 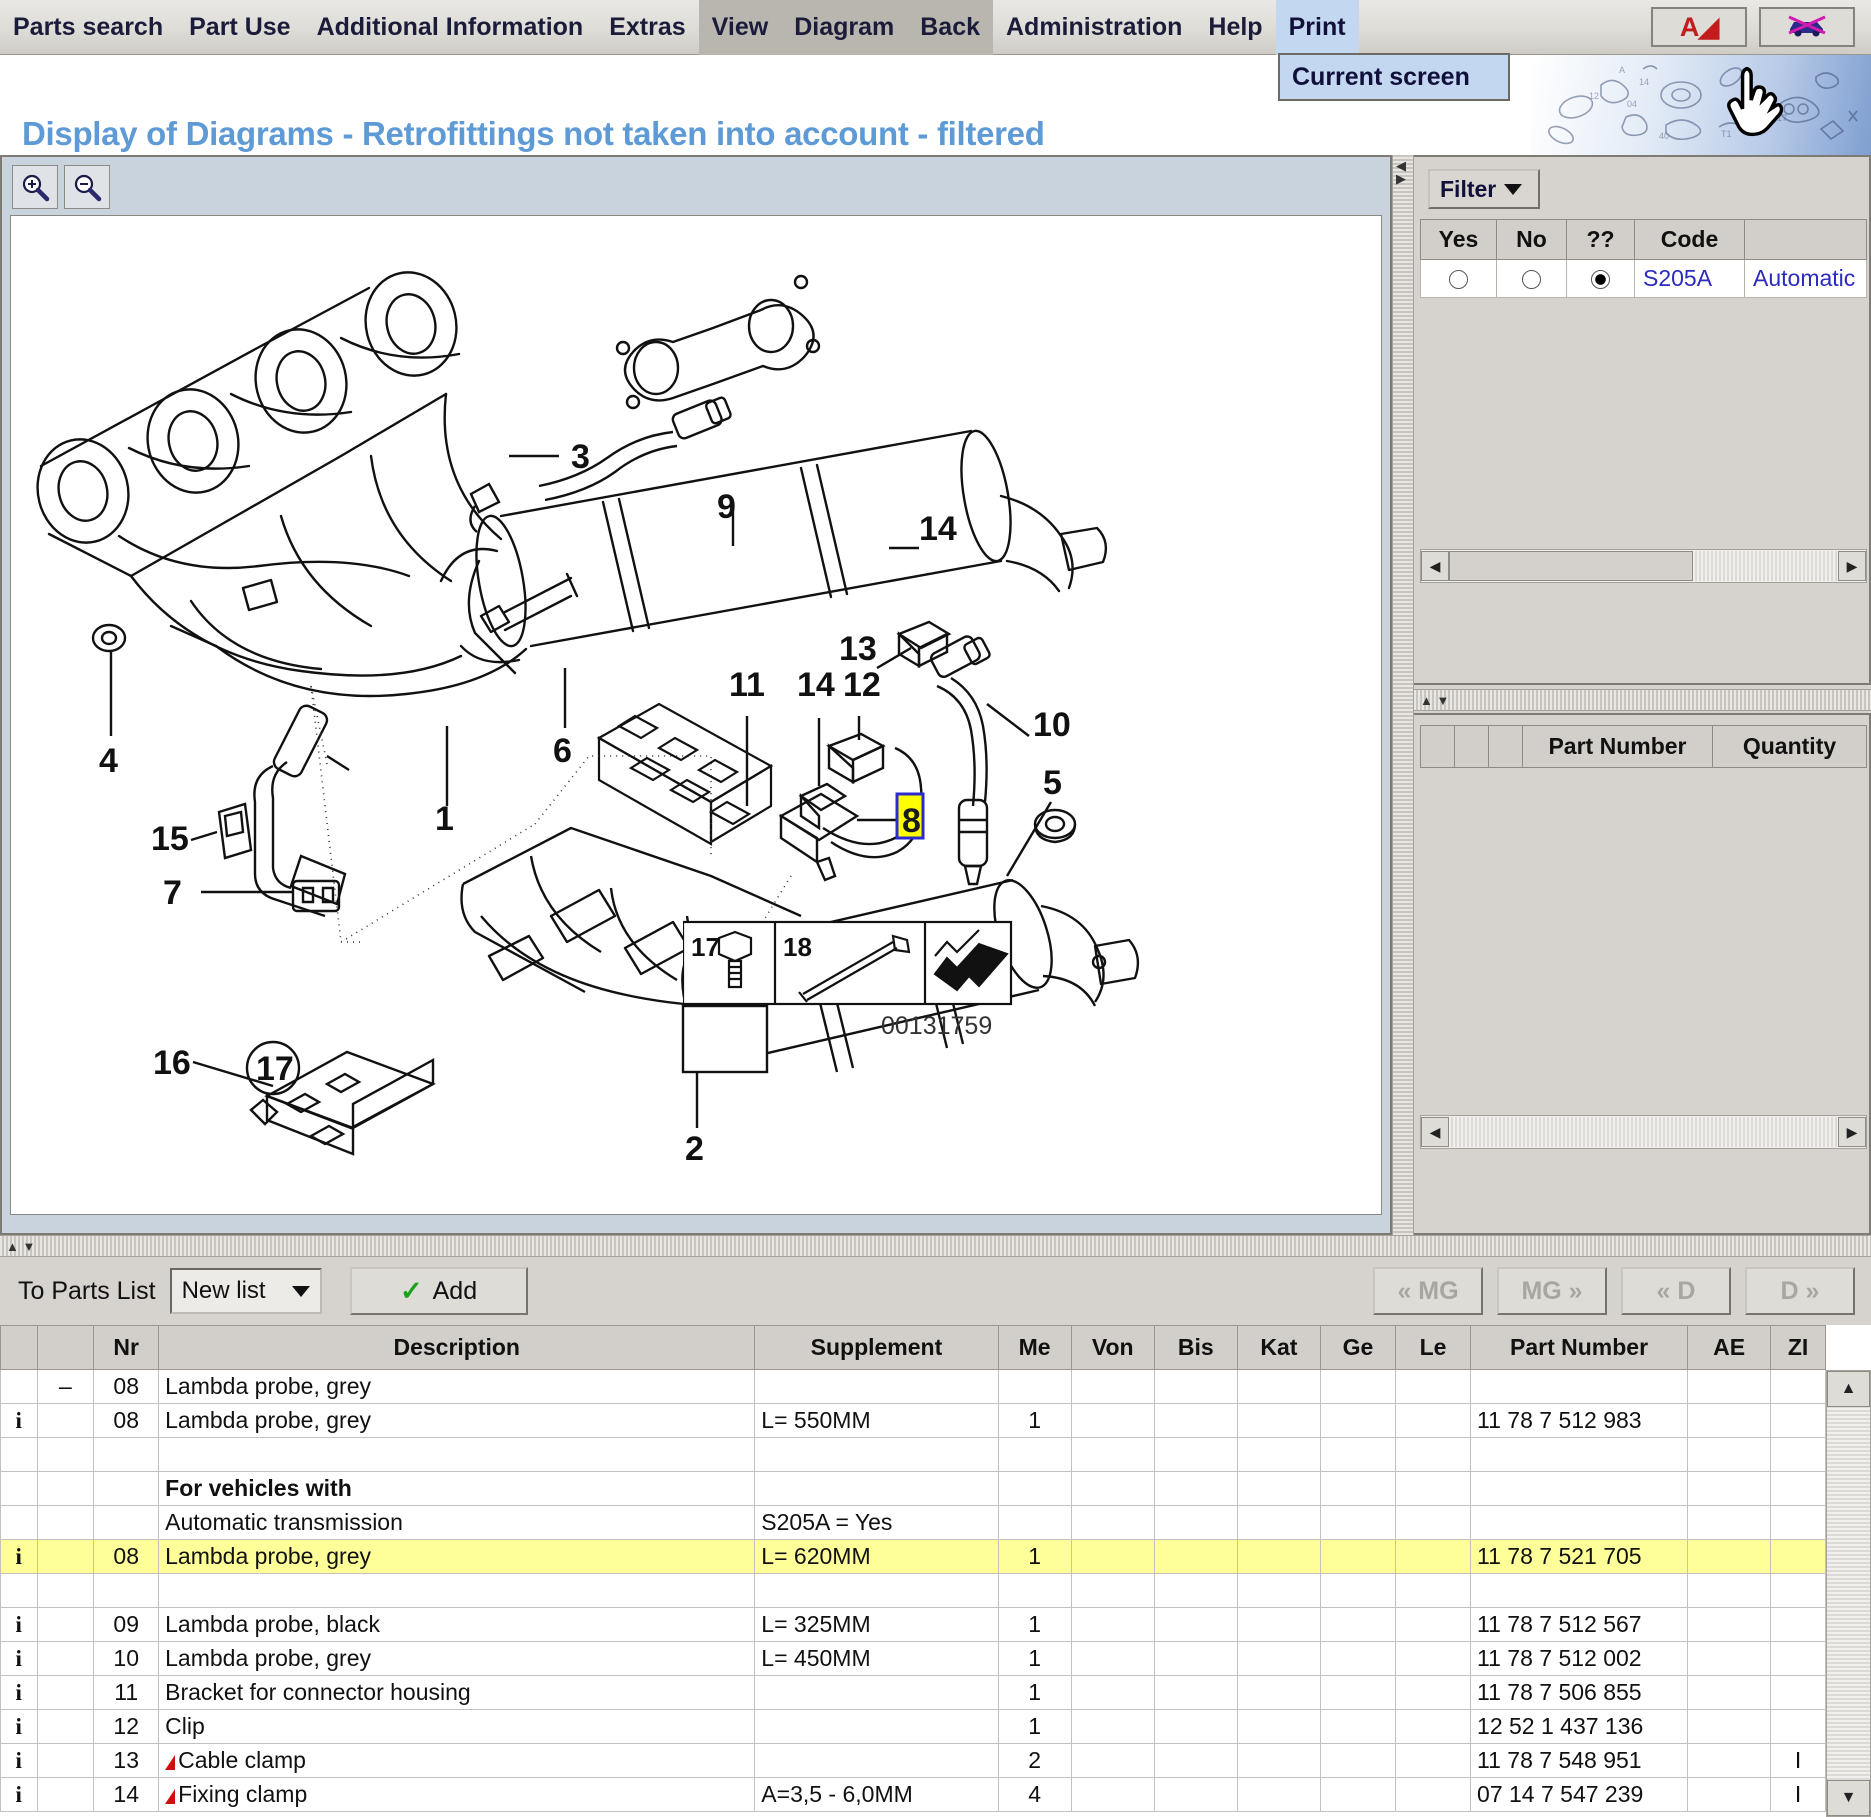 What do you see at coordinates (876, 1347) in the screenshot?
I see `col-supplement: Supplement` at bounding box center [876, 1347].